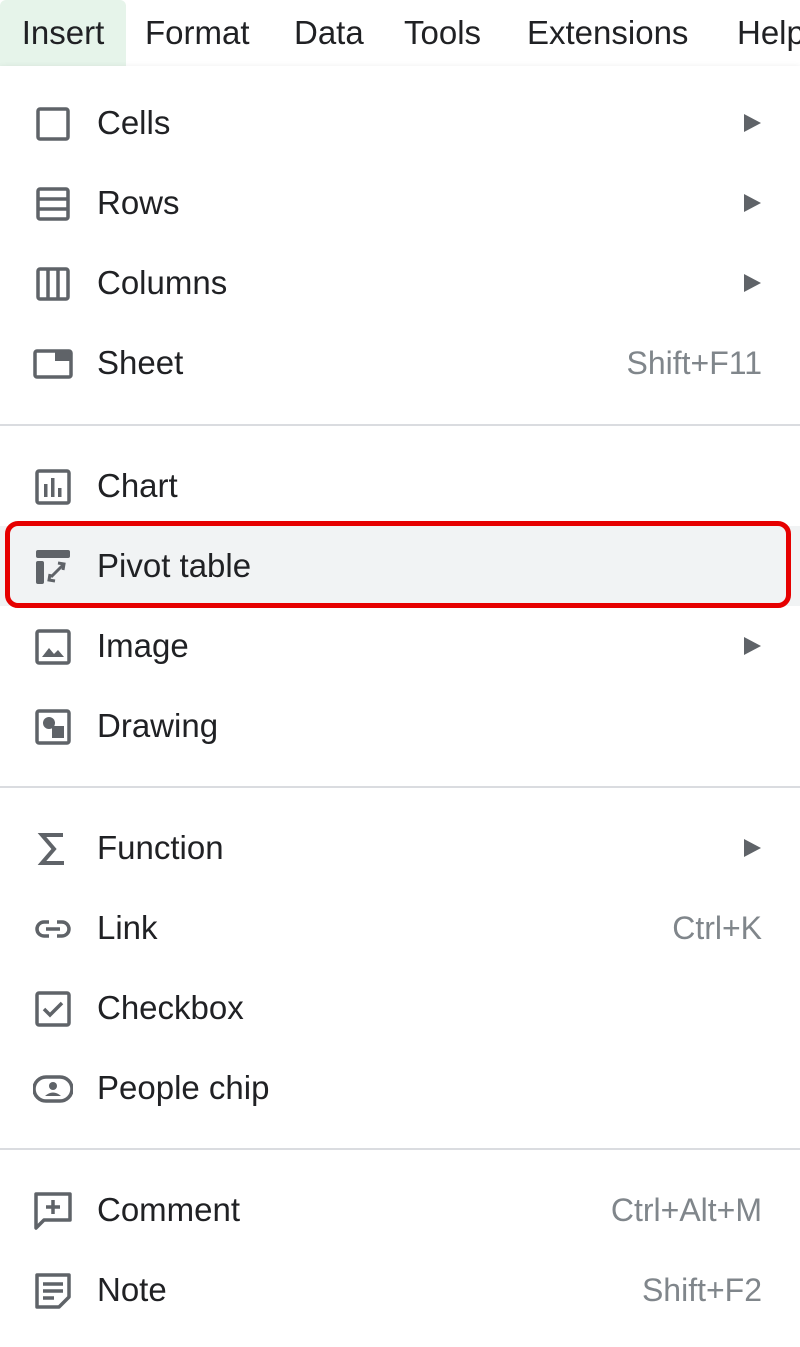 The image size is (800, 1347). What do you see at coordinates (329, 33) in the screenshot?
I see `menubar-data: Data` at bounding box center [329, 33].